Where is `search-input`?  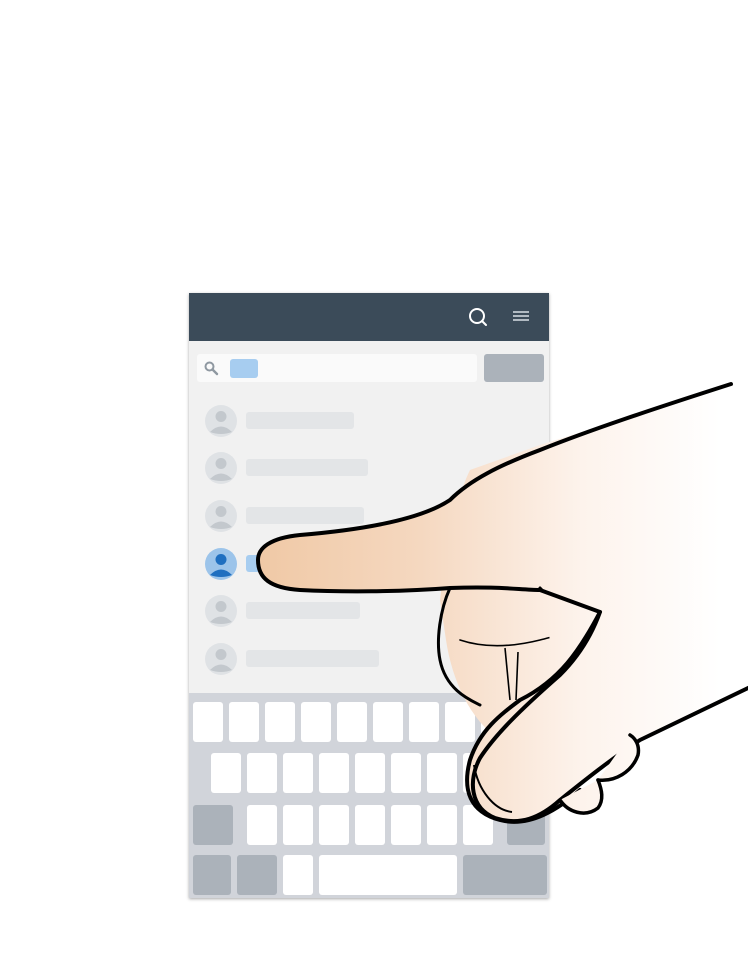 search-input is located at coordinates (337, 368).